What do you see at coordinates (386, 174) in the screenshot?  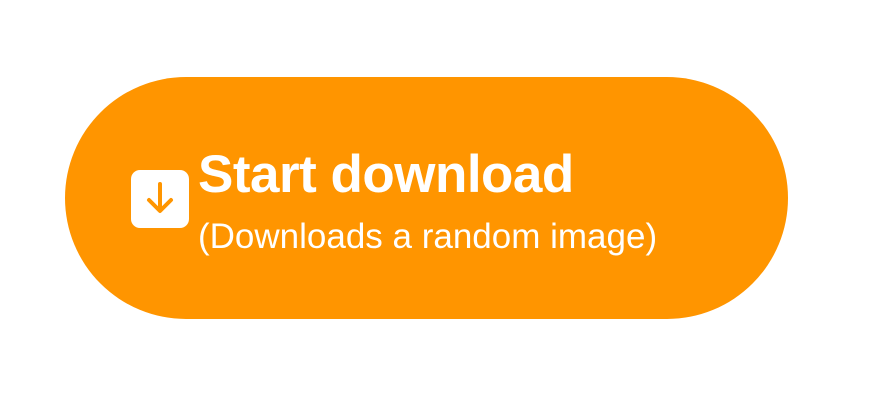 I see `button-title: Start download` at bounding box center [386, 174].